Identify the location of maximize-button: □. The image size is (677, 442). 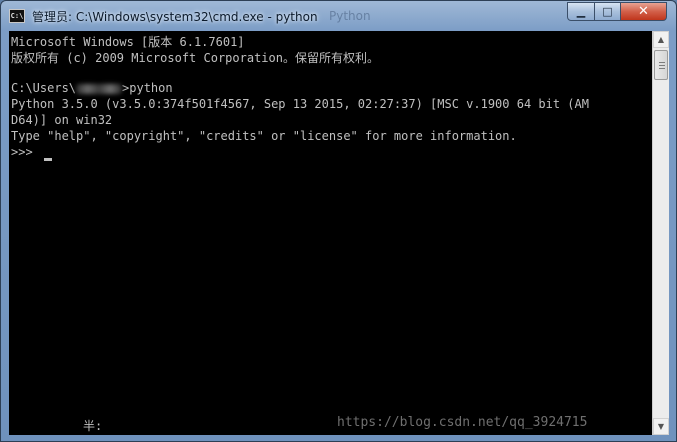
(607, 11).